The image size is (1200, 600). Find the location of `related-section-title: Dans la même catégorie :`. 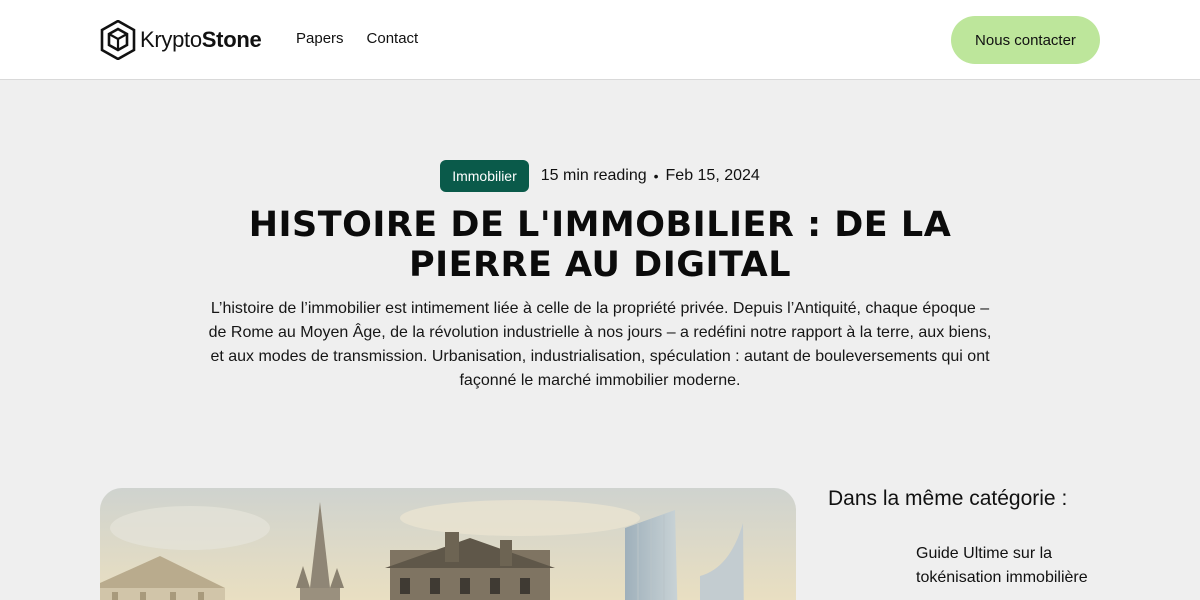

related-section-title: Dans la même catégorie : is located at coordinates (948, 498).